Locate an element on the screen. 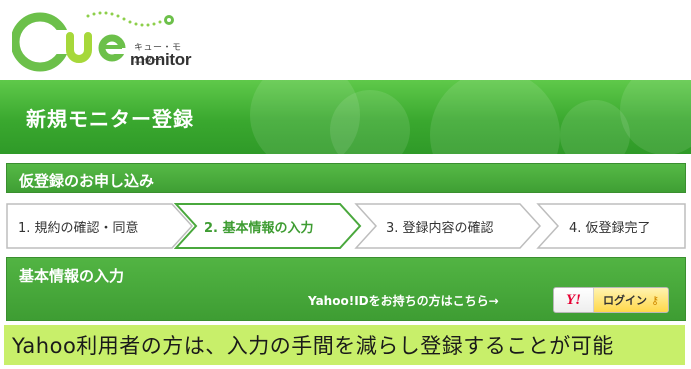 The image size is (691, 369). page-title: 新規モニター登録 is located at coordinates (110, 119).